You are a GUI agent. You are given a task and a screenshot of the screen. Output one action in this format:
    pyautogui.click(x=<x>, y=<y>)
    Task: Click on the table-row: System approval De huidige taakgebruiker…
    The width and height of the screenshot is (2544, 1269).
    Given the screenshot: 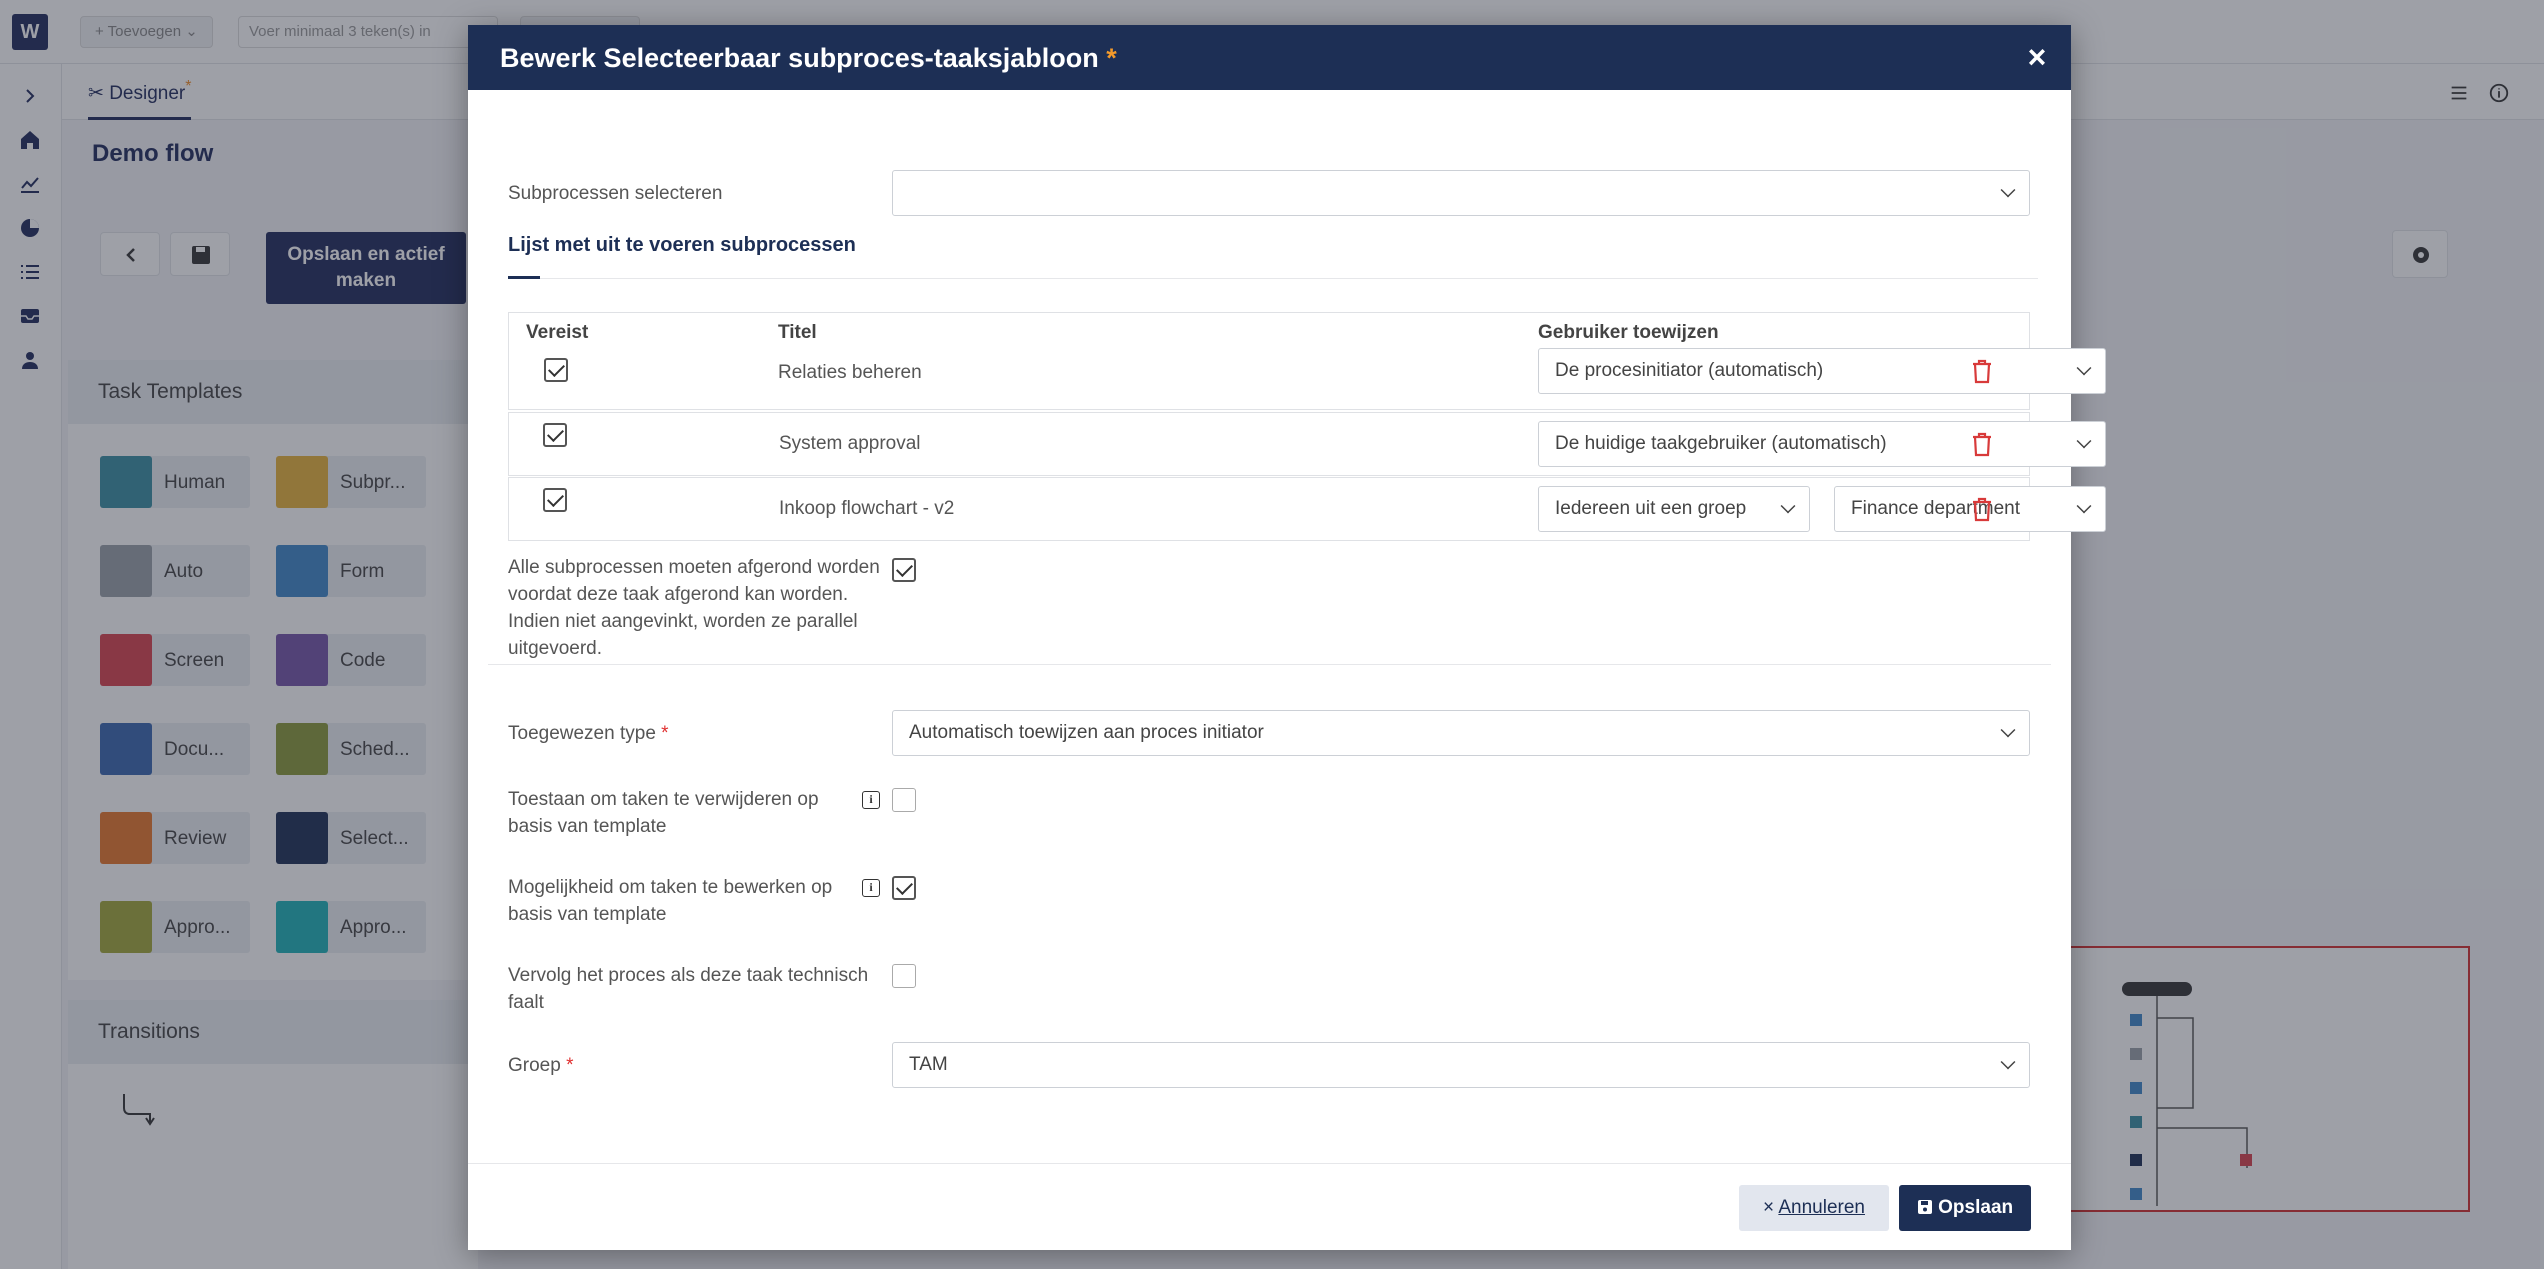 What is the action you would take?
    pyautogui.click(x=1307, y=444)
    